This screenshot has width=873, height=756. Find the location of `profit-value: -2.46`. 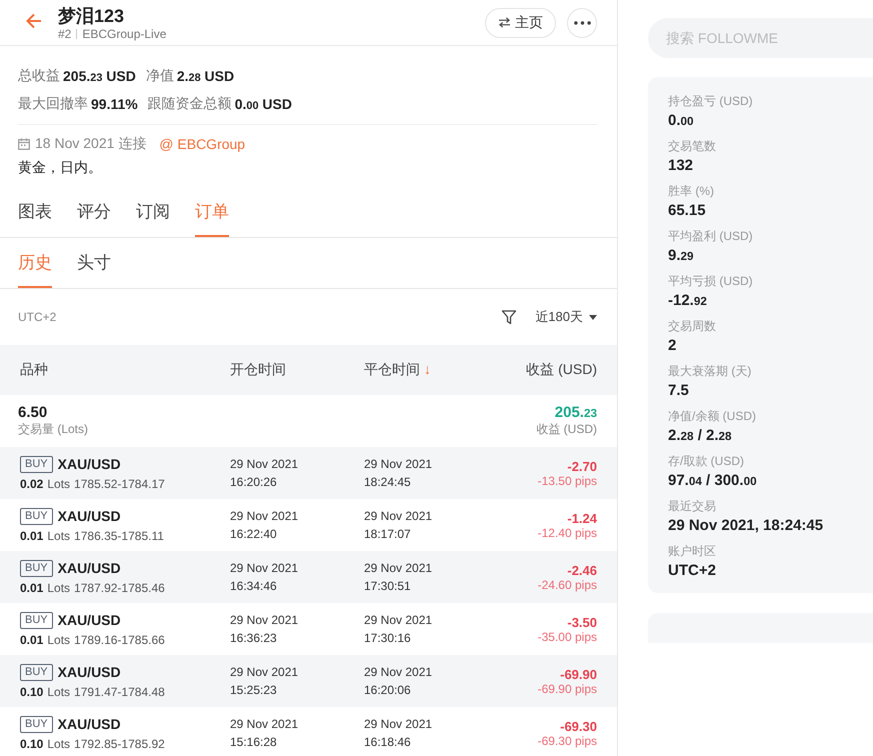

profit-value: -2.46 is located at coordinates (582, 570).